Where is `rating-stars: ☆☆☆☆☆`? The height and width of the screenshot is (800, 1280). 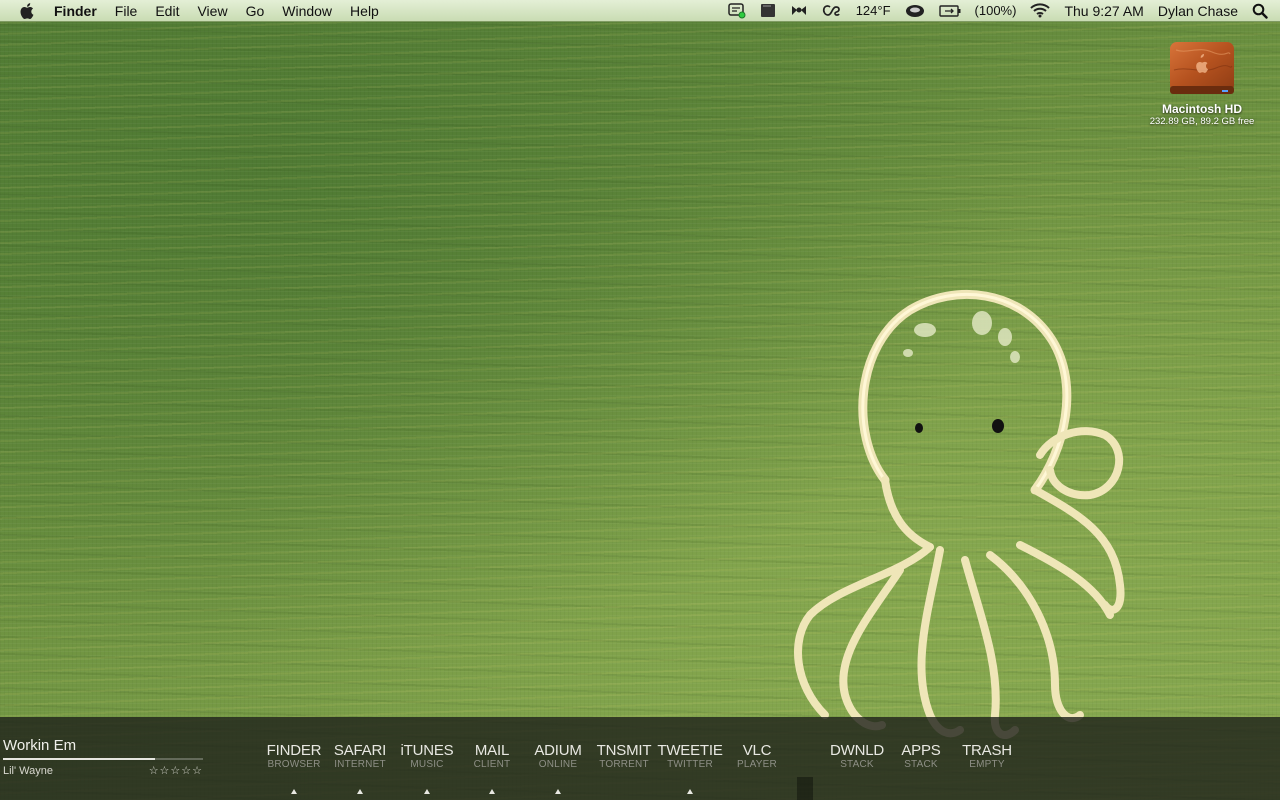
rating-stars: ☆☆☆☆☆ is located at coordinates (176, 770).